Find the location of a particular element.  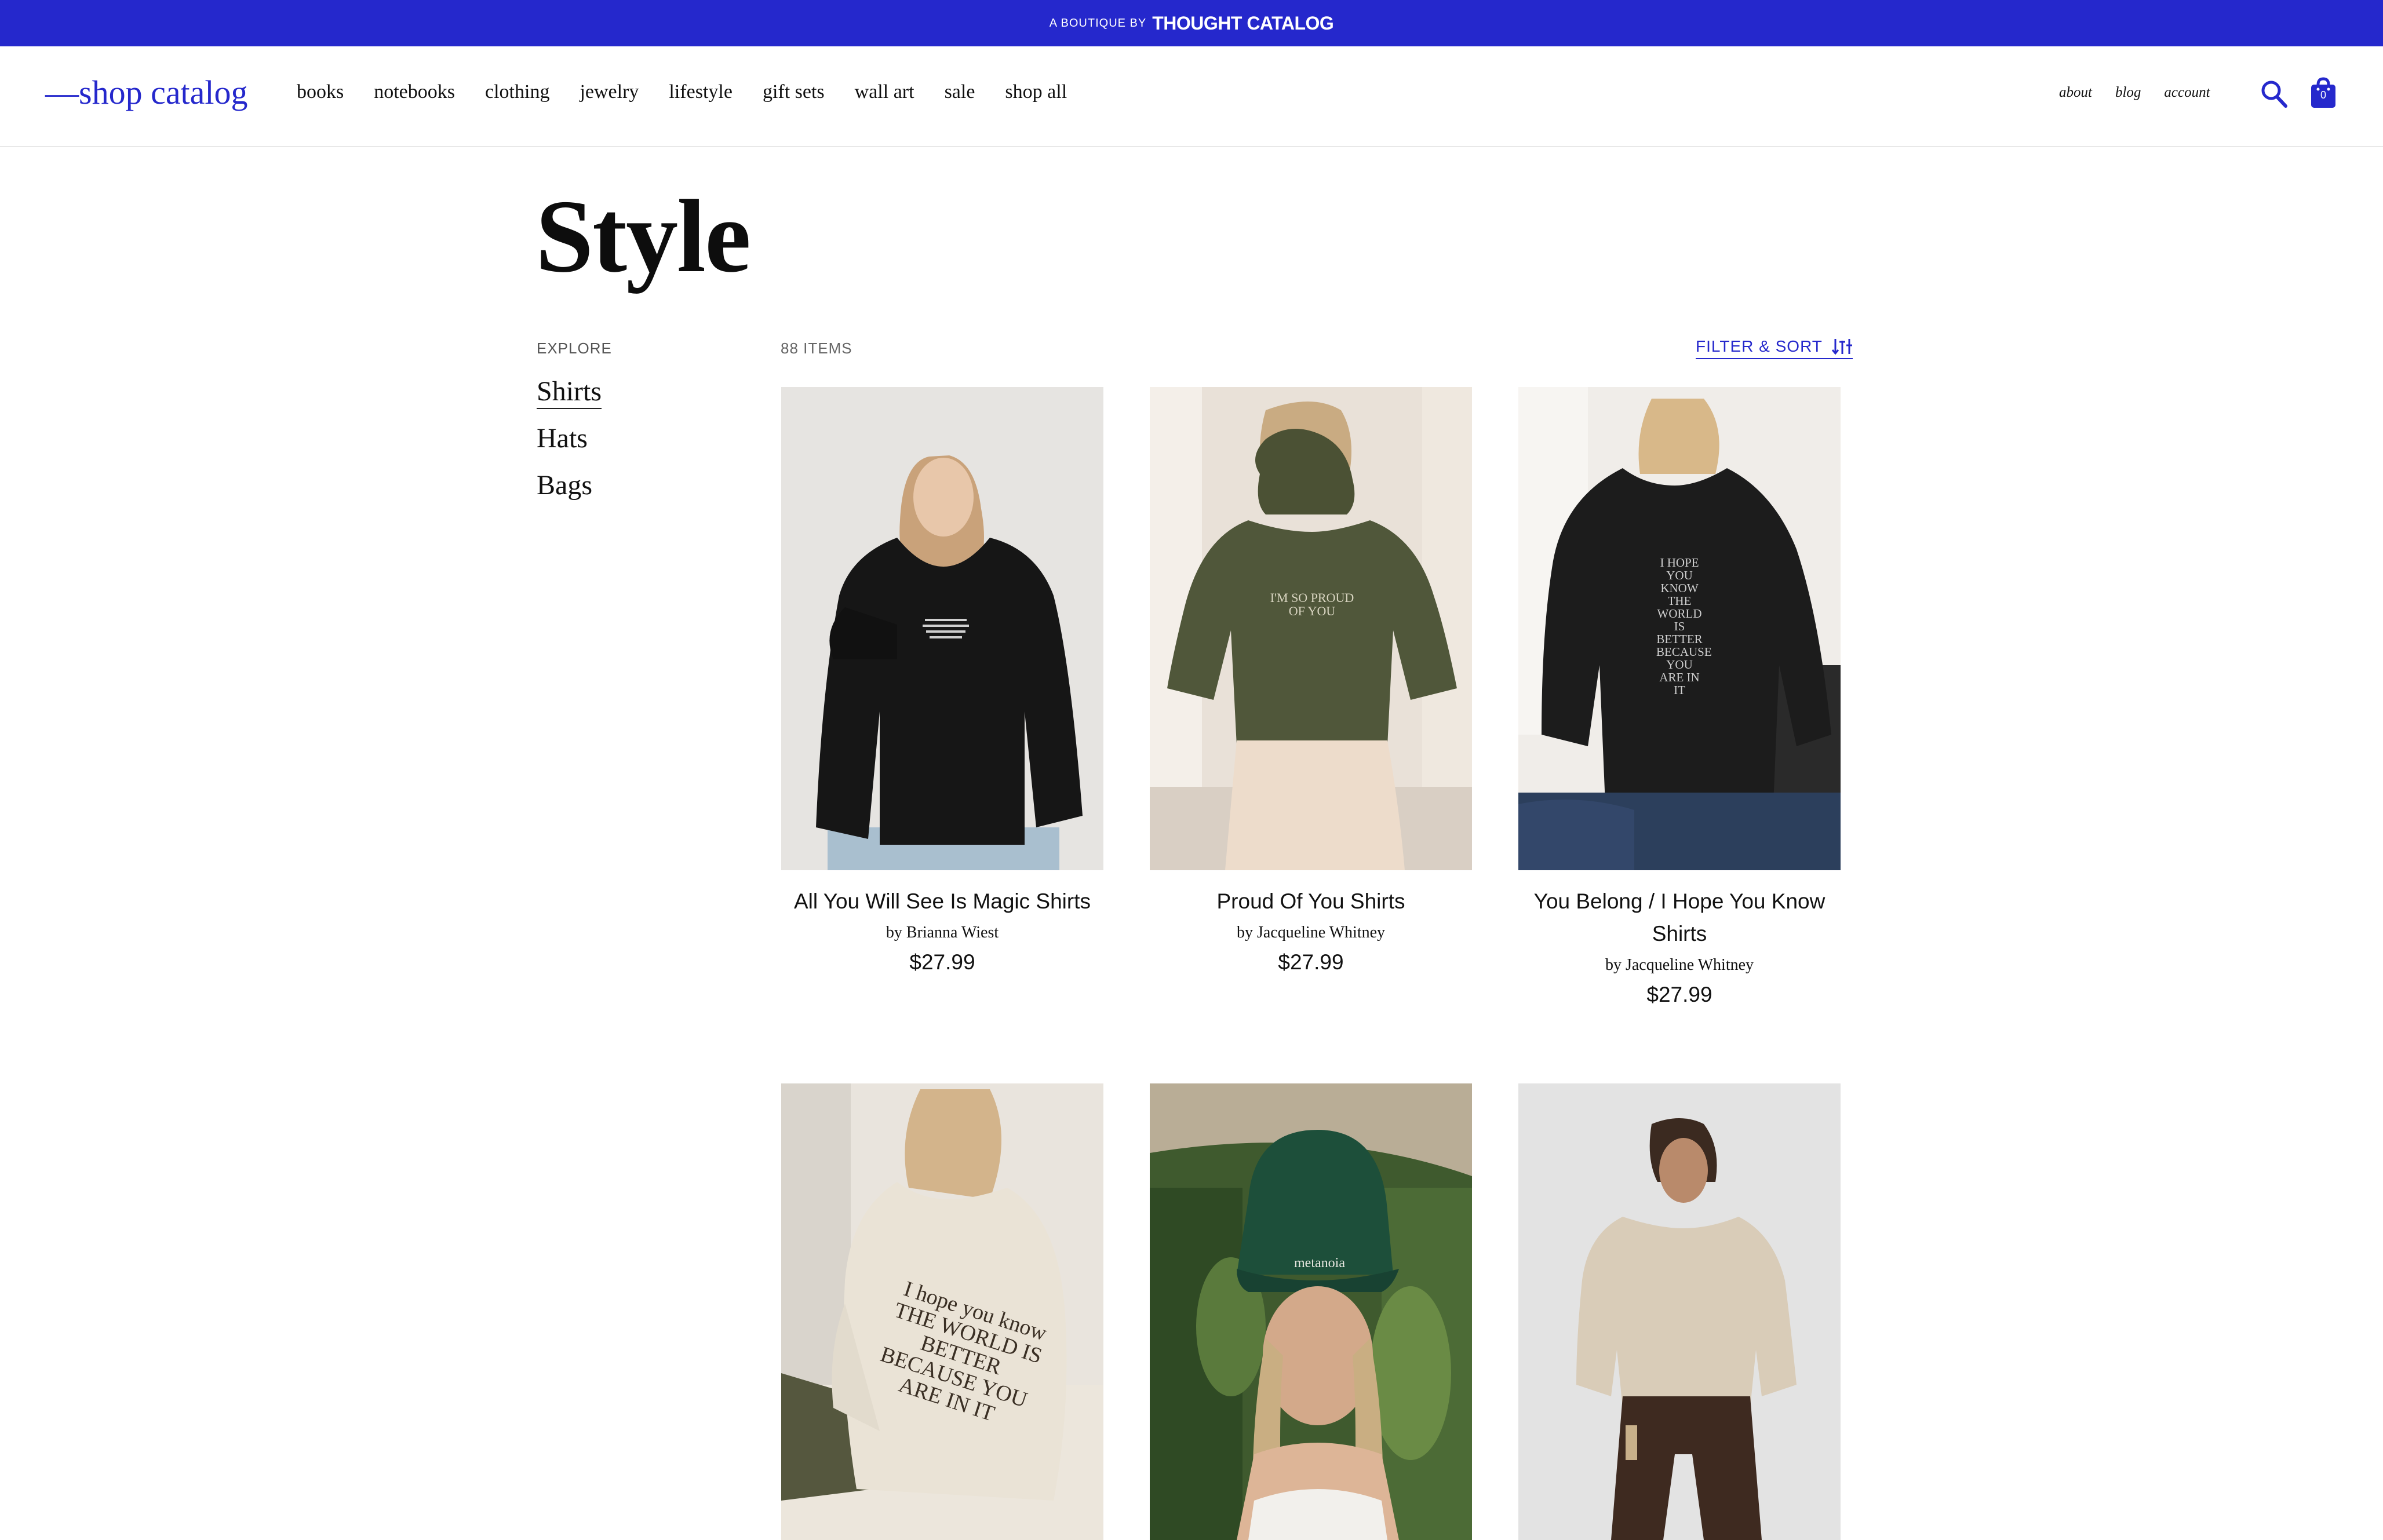

utility-nav: about blog account is located at coordinates (2146, 93).